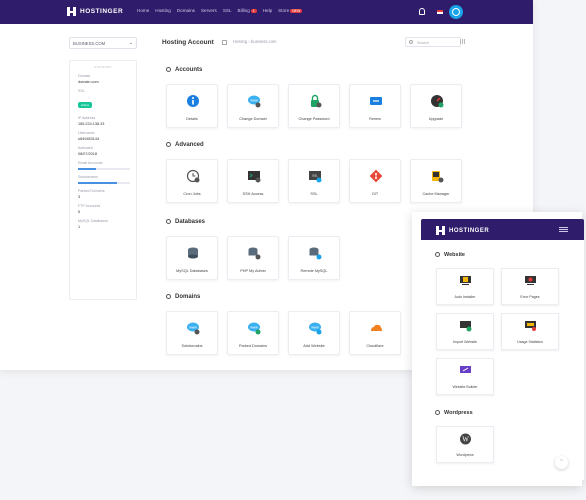  What do you see at coordinates (88, 82) in the screenshot?
I see `domain-value: domain.com` at bounding box center [88, 82].